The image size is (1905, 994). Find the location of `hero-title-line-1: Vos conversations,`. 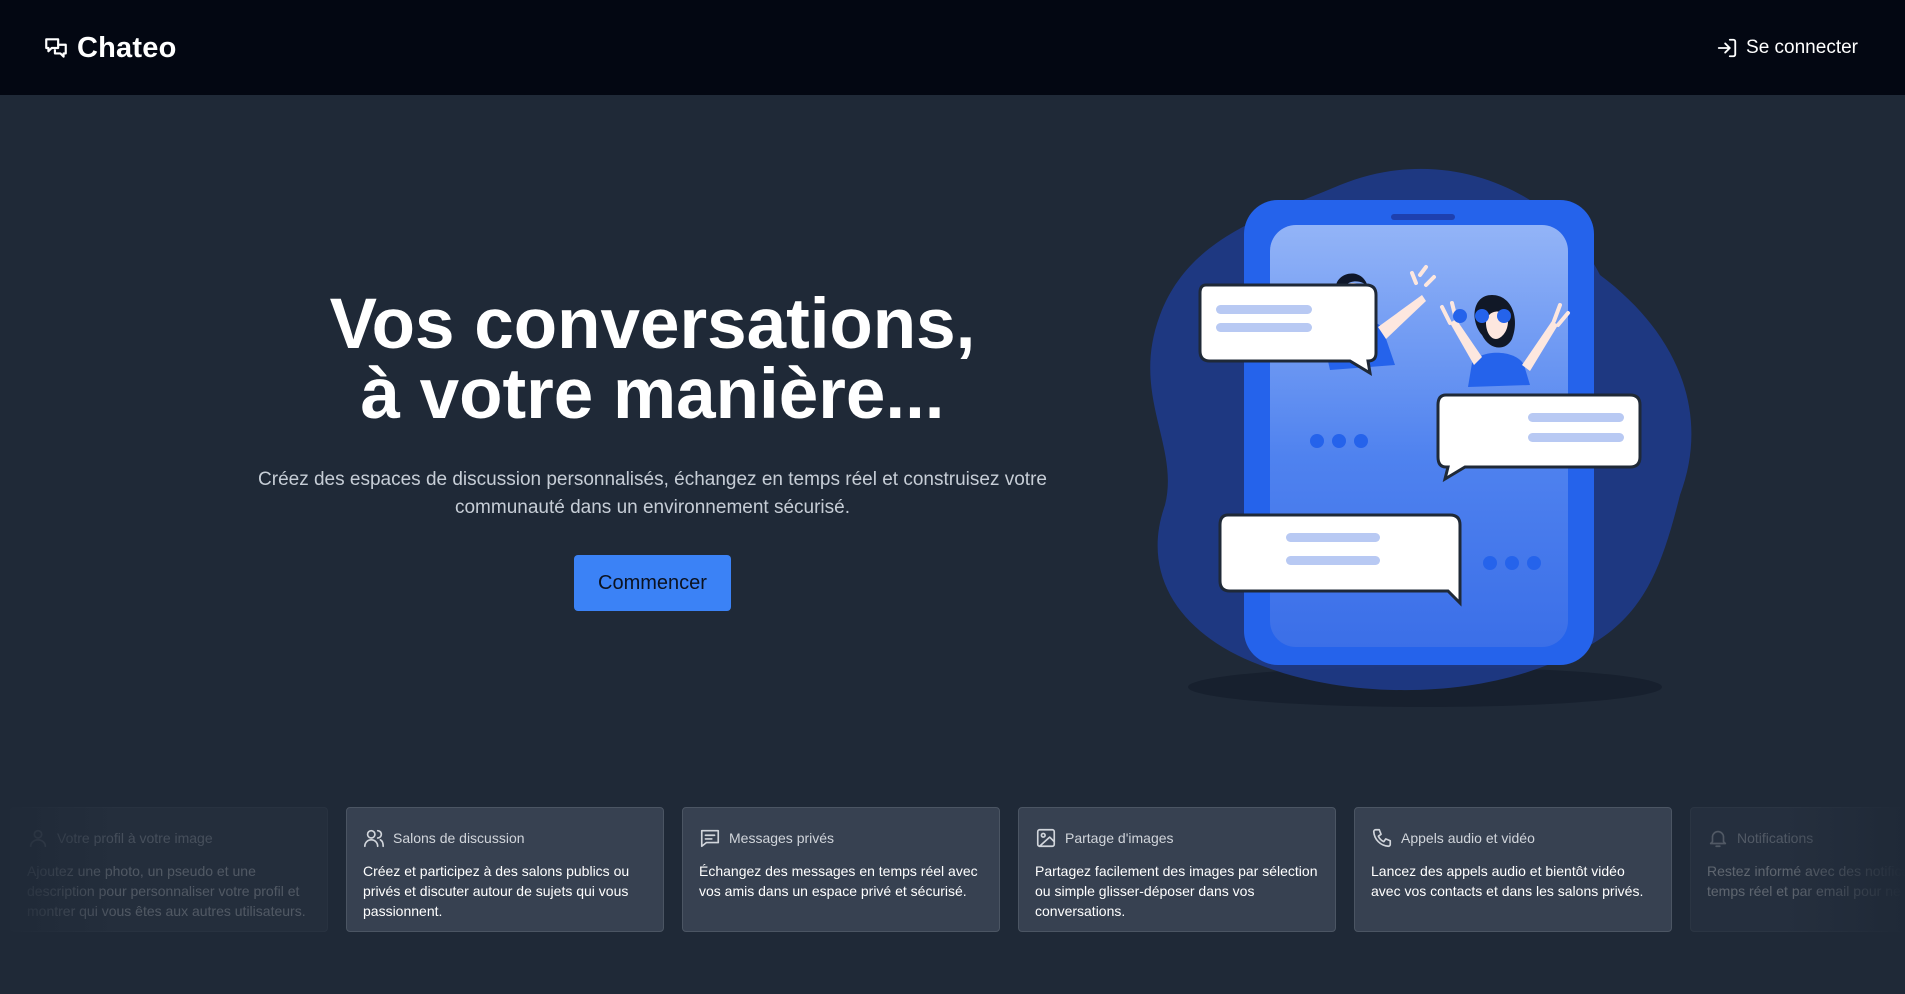

hero-title-line-1: Vos conversations, is located at coordinates (652, 324).